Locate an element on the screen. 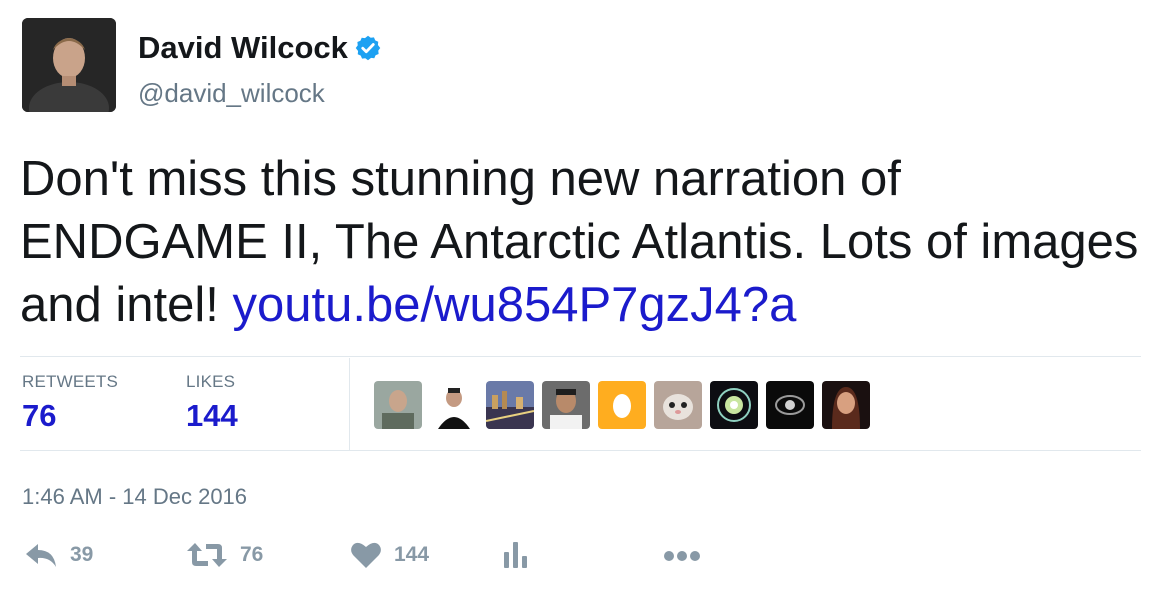  reply-icon is located at coordinates (41, 555).